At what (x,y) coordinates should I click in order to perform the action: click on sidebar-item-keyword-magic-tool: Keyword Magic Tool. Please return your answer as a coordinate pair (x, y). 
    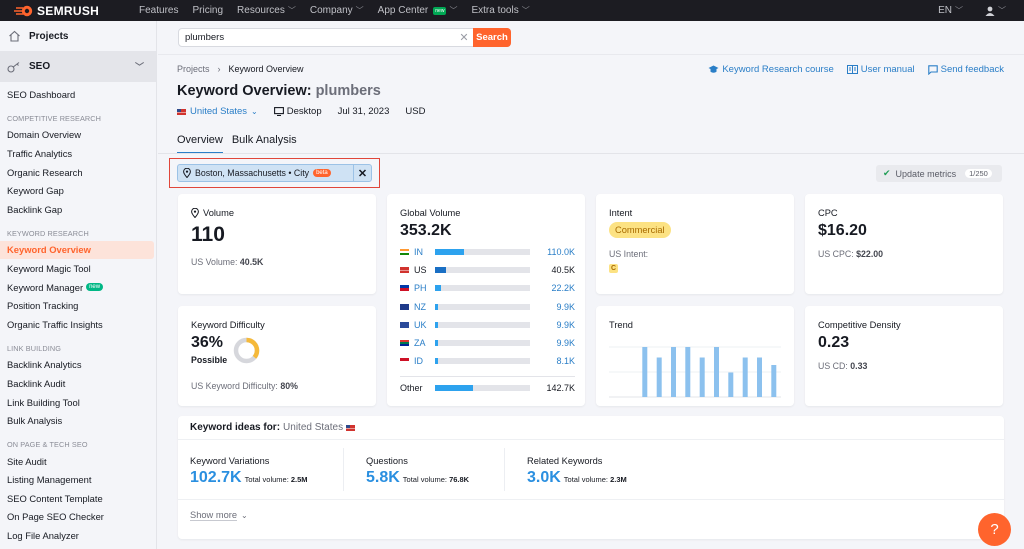
    Looking at the image, I should click on (78, 268).